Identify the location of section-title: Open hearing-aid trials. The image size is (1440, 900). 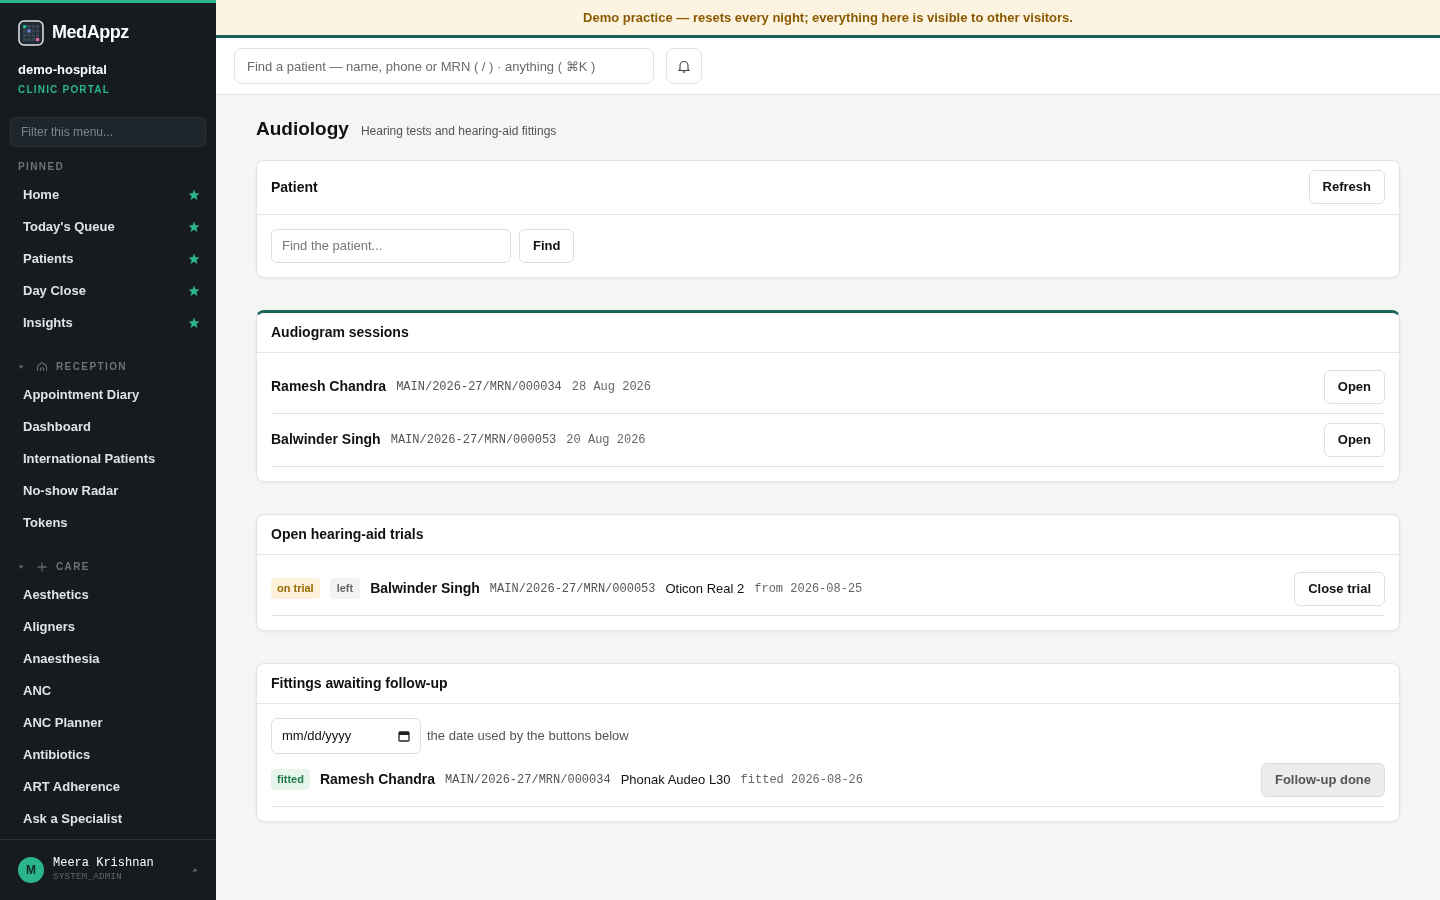
(347, 534).